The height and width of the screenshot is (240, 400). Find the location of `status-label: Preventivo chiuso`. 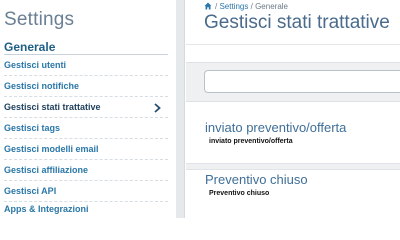

status-label: Preventivo chiuso is located at coordinates (239, 193).